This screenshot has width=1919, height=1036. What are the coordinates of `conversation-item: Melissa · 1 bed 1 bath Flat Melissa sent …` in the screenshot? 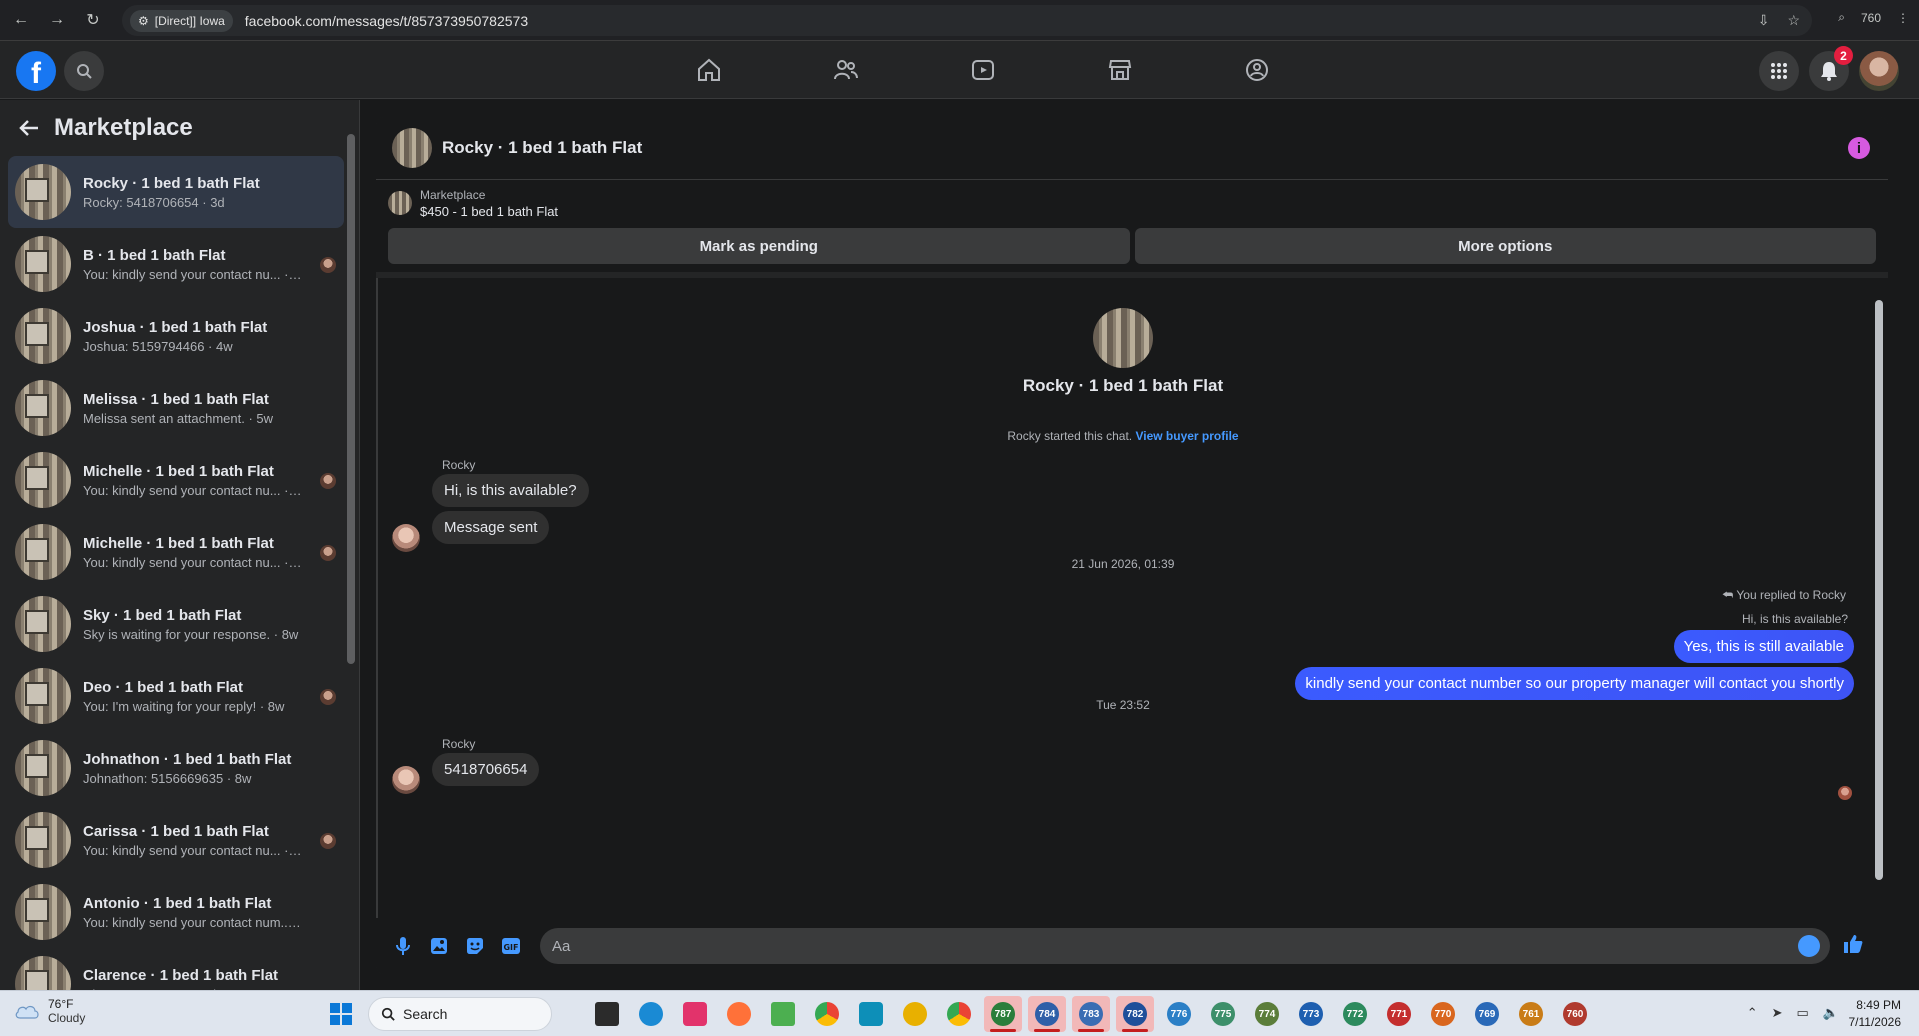 It's located at (176, 408).